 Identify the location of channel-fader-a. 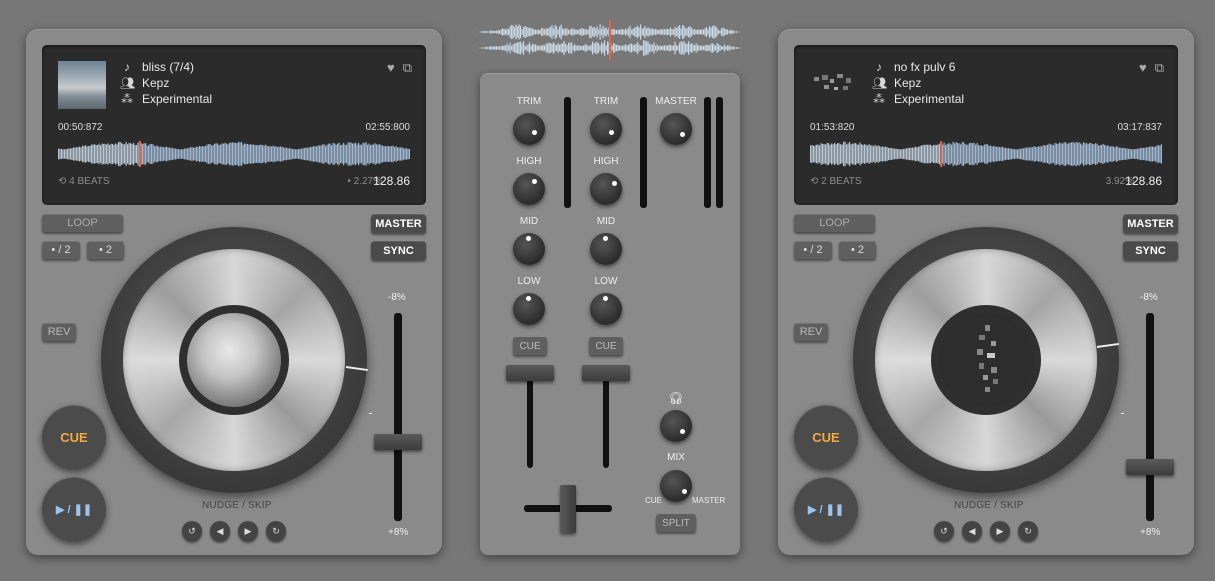
(530, 373).